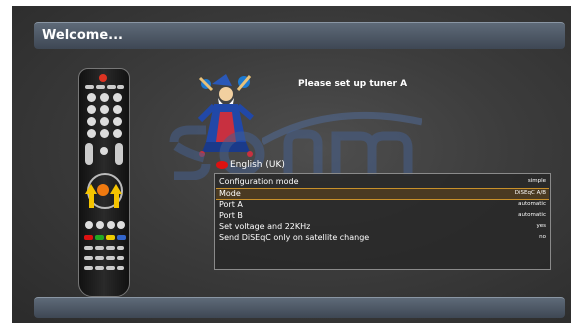 The width and height of the screenshot is (581, 327). I want to click on config-label: Configuration mode, so click(259, 181).